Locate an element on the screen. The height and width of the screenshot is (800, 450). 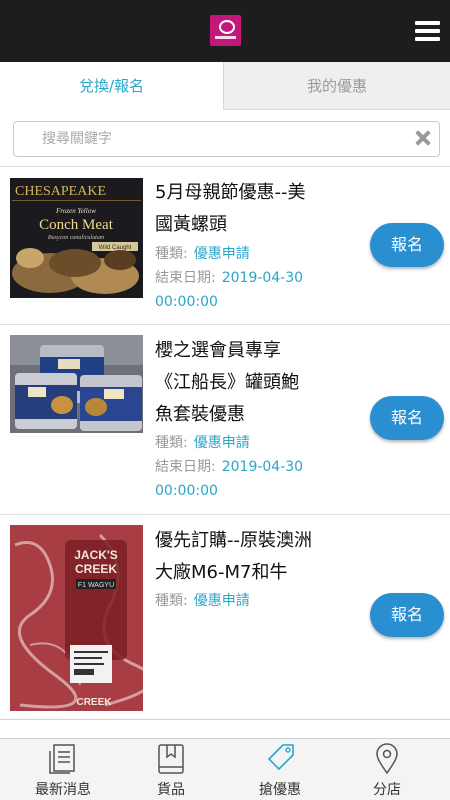
nav-label: 搶優惠 is located at coordinates (280, 790).